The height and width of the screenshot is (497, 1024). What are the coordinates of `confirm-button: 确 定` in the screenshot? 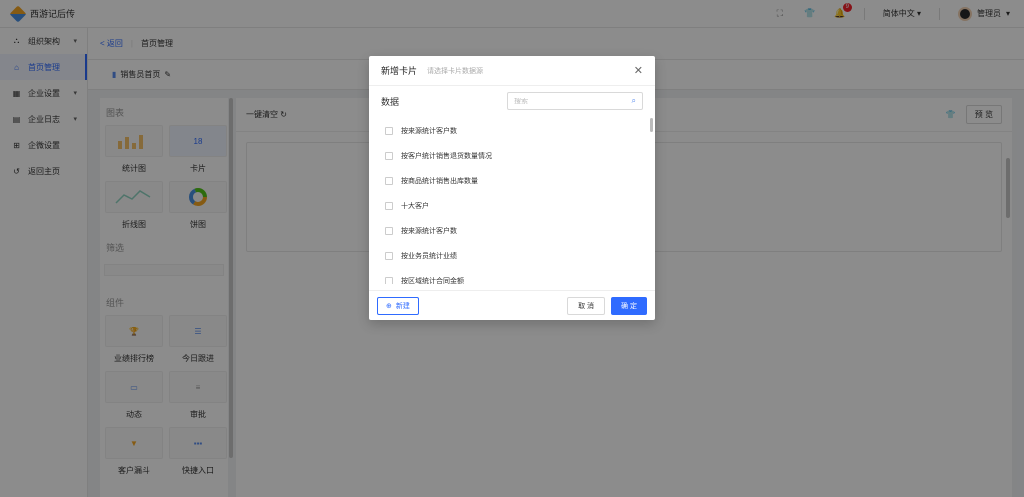 It's located at (629, 305).